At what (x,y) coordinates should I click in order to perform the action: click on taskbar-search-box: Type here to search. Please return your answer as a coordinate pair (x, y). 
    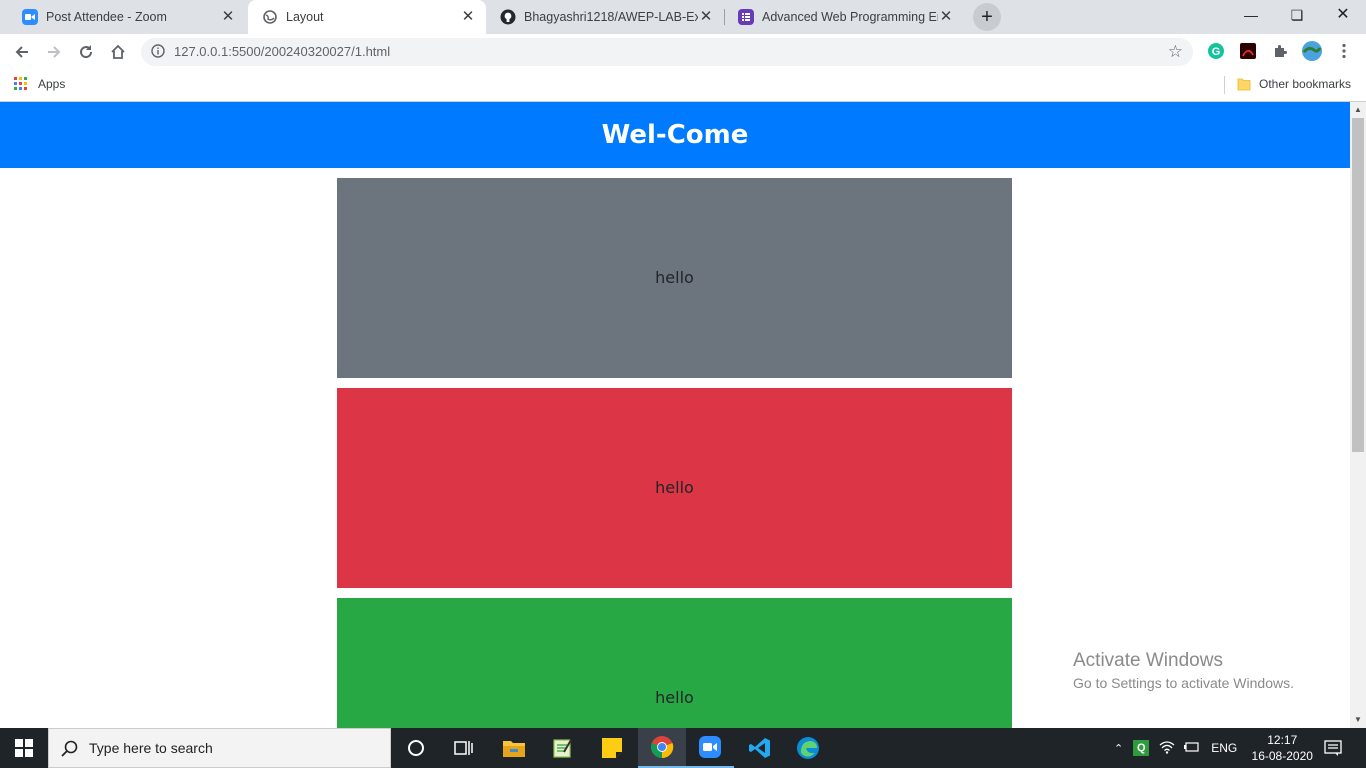
    Looking at the image, I should click on (219, 748).